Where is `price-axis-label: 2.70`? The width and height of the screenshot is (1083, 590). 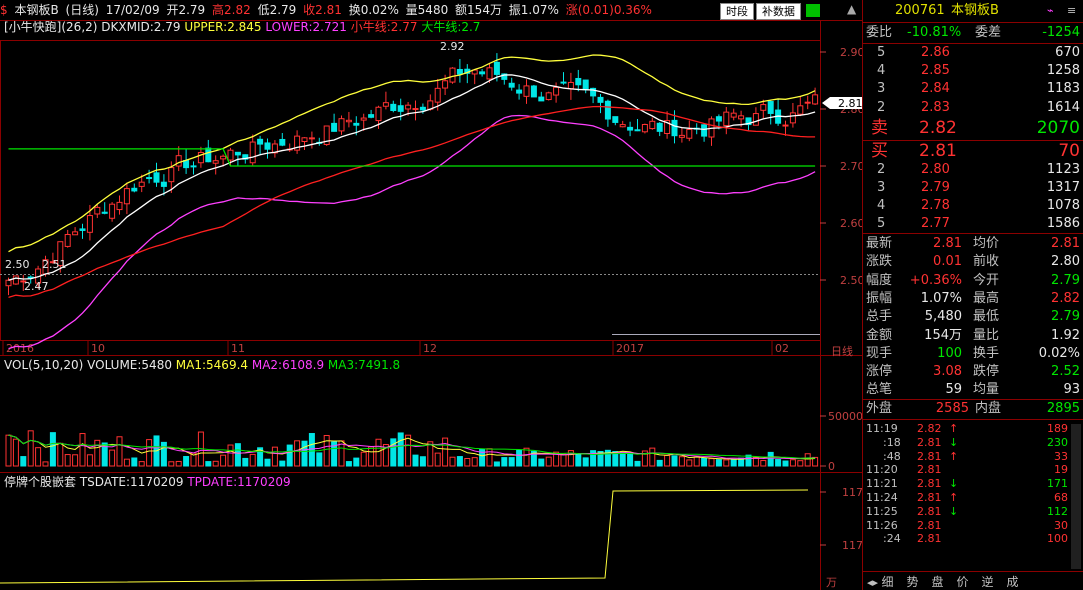
price-axis-label: 2.70 is located at coordinates (851, 166).